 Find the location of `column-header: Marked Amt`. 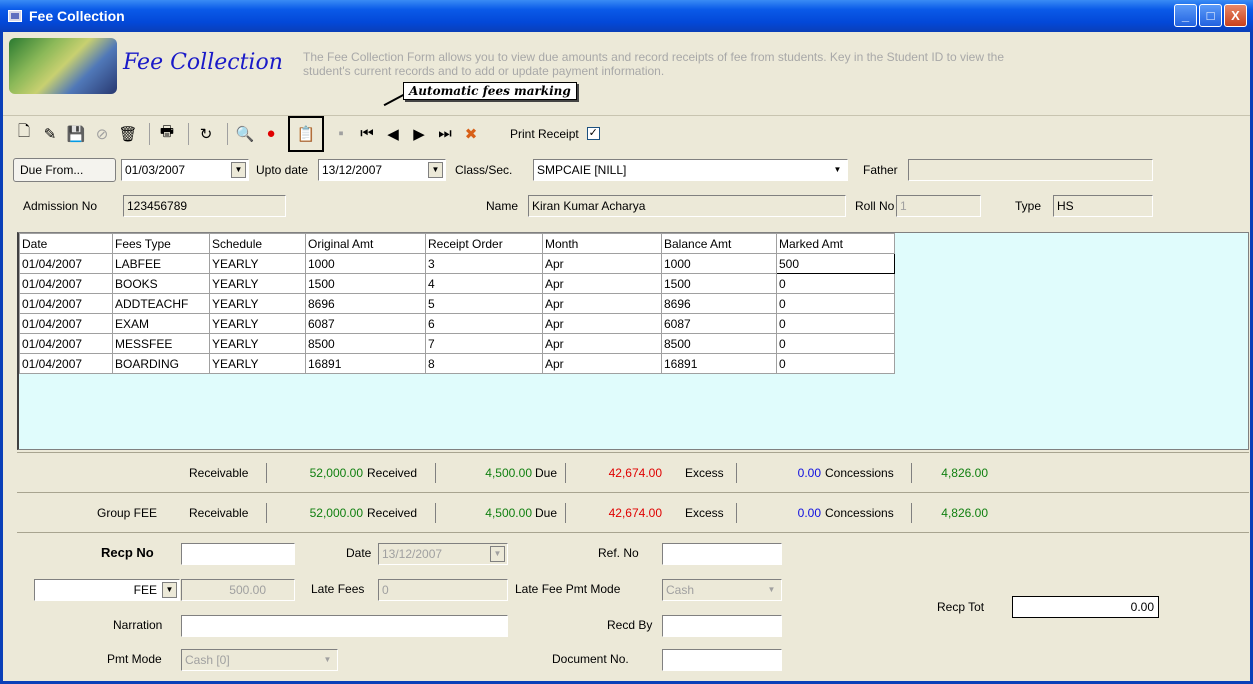

column-header: Marked Amt is located at coordinates (835, 243).